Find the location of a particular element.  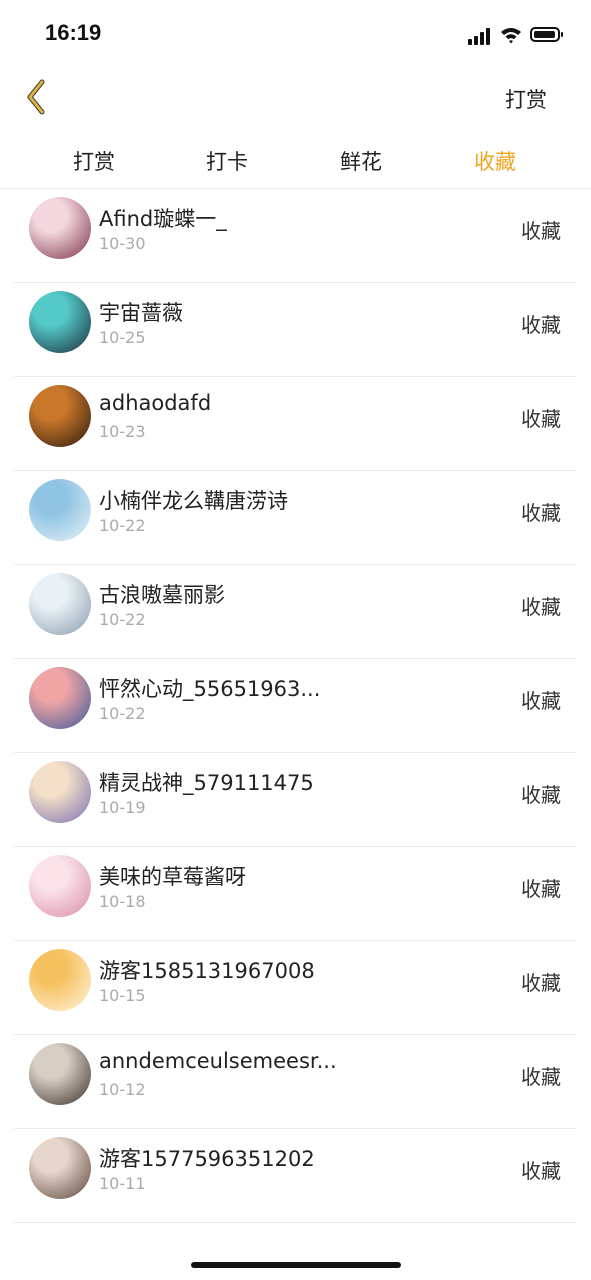

list-item: 怦然心动_55651963... 10-22 收藏 is located at coordinates (295, 706).